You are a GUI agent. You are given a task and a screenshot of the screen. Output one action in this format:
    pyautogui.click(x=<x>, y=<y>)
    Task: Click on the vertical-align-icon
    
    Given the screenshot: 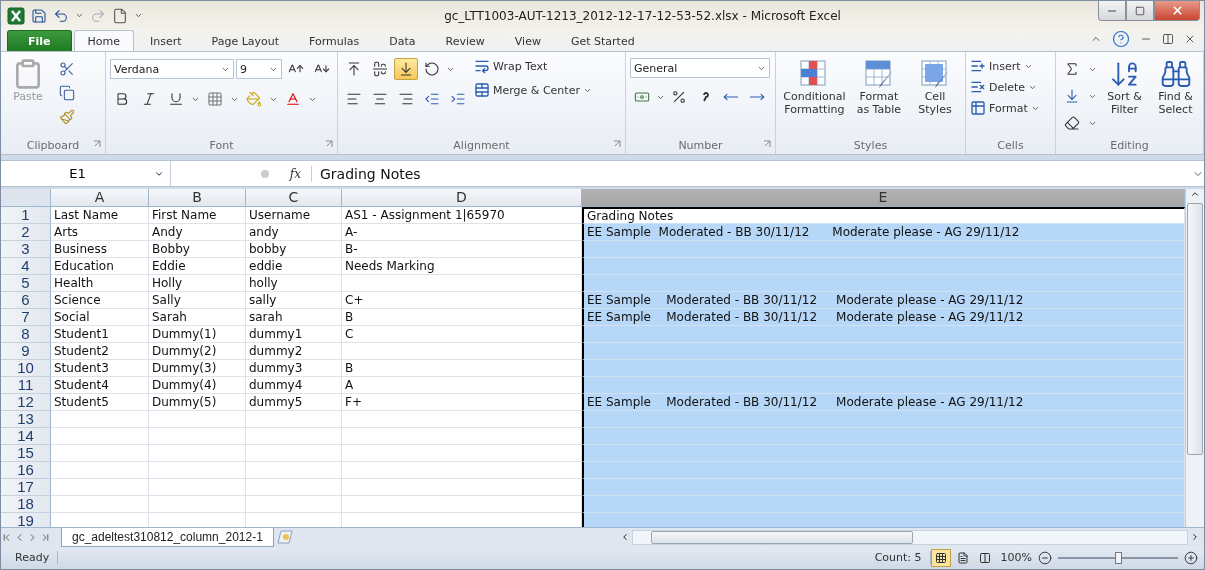 What is the action you would take?
    pyautogui.click(x=406, y=69)
    